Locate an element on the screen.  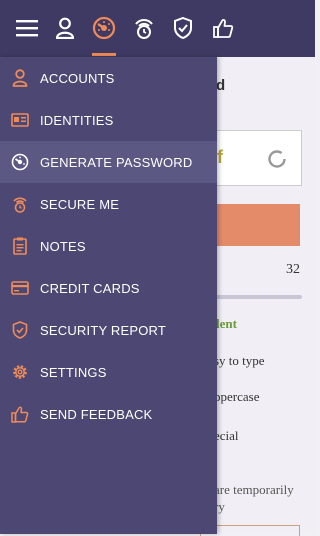
password-length-value: 32 is located at coordinates (293, 269).